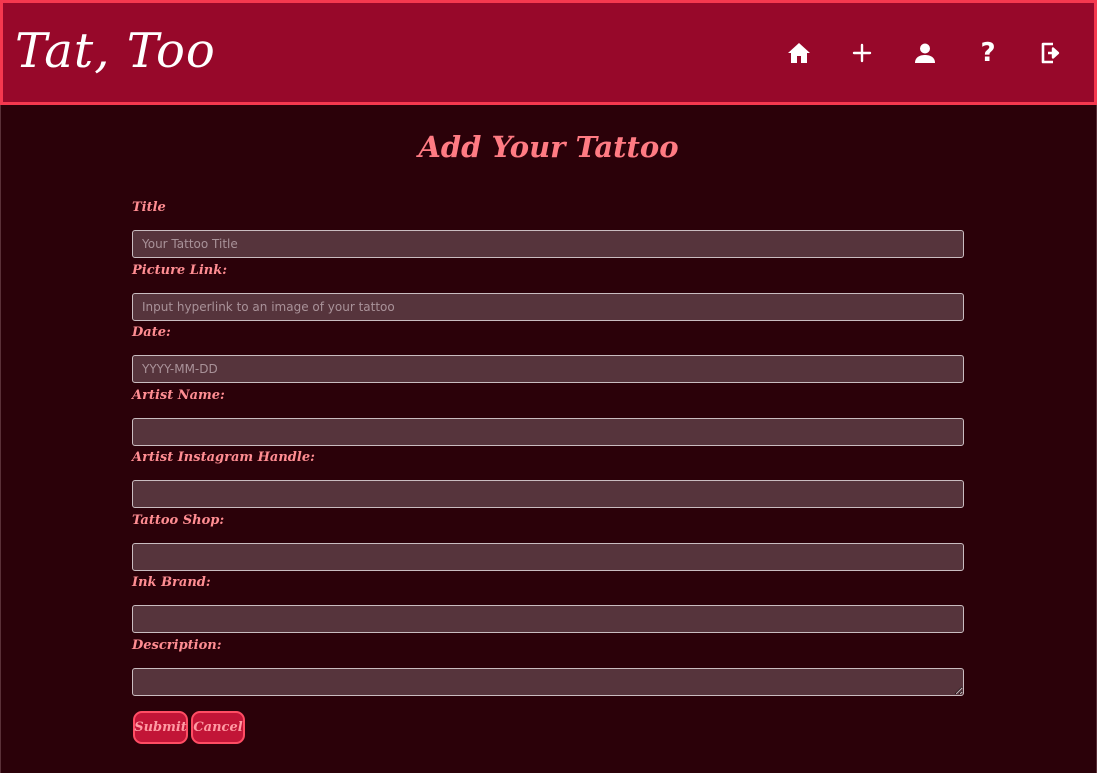  Describe the element at coordinates (160, 727) in the screenshot. I see `submit-button: Submit` at that location.